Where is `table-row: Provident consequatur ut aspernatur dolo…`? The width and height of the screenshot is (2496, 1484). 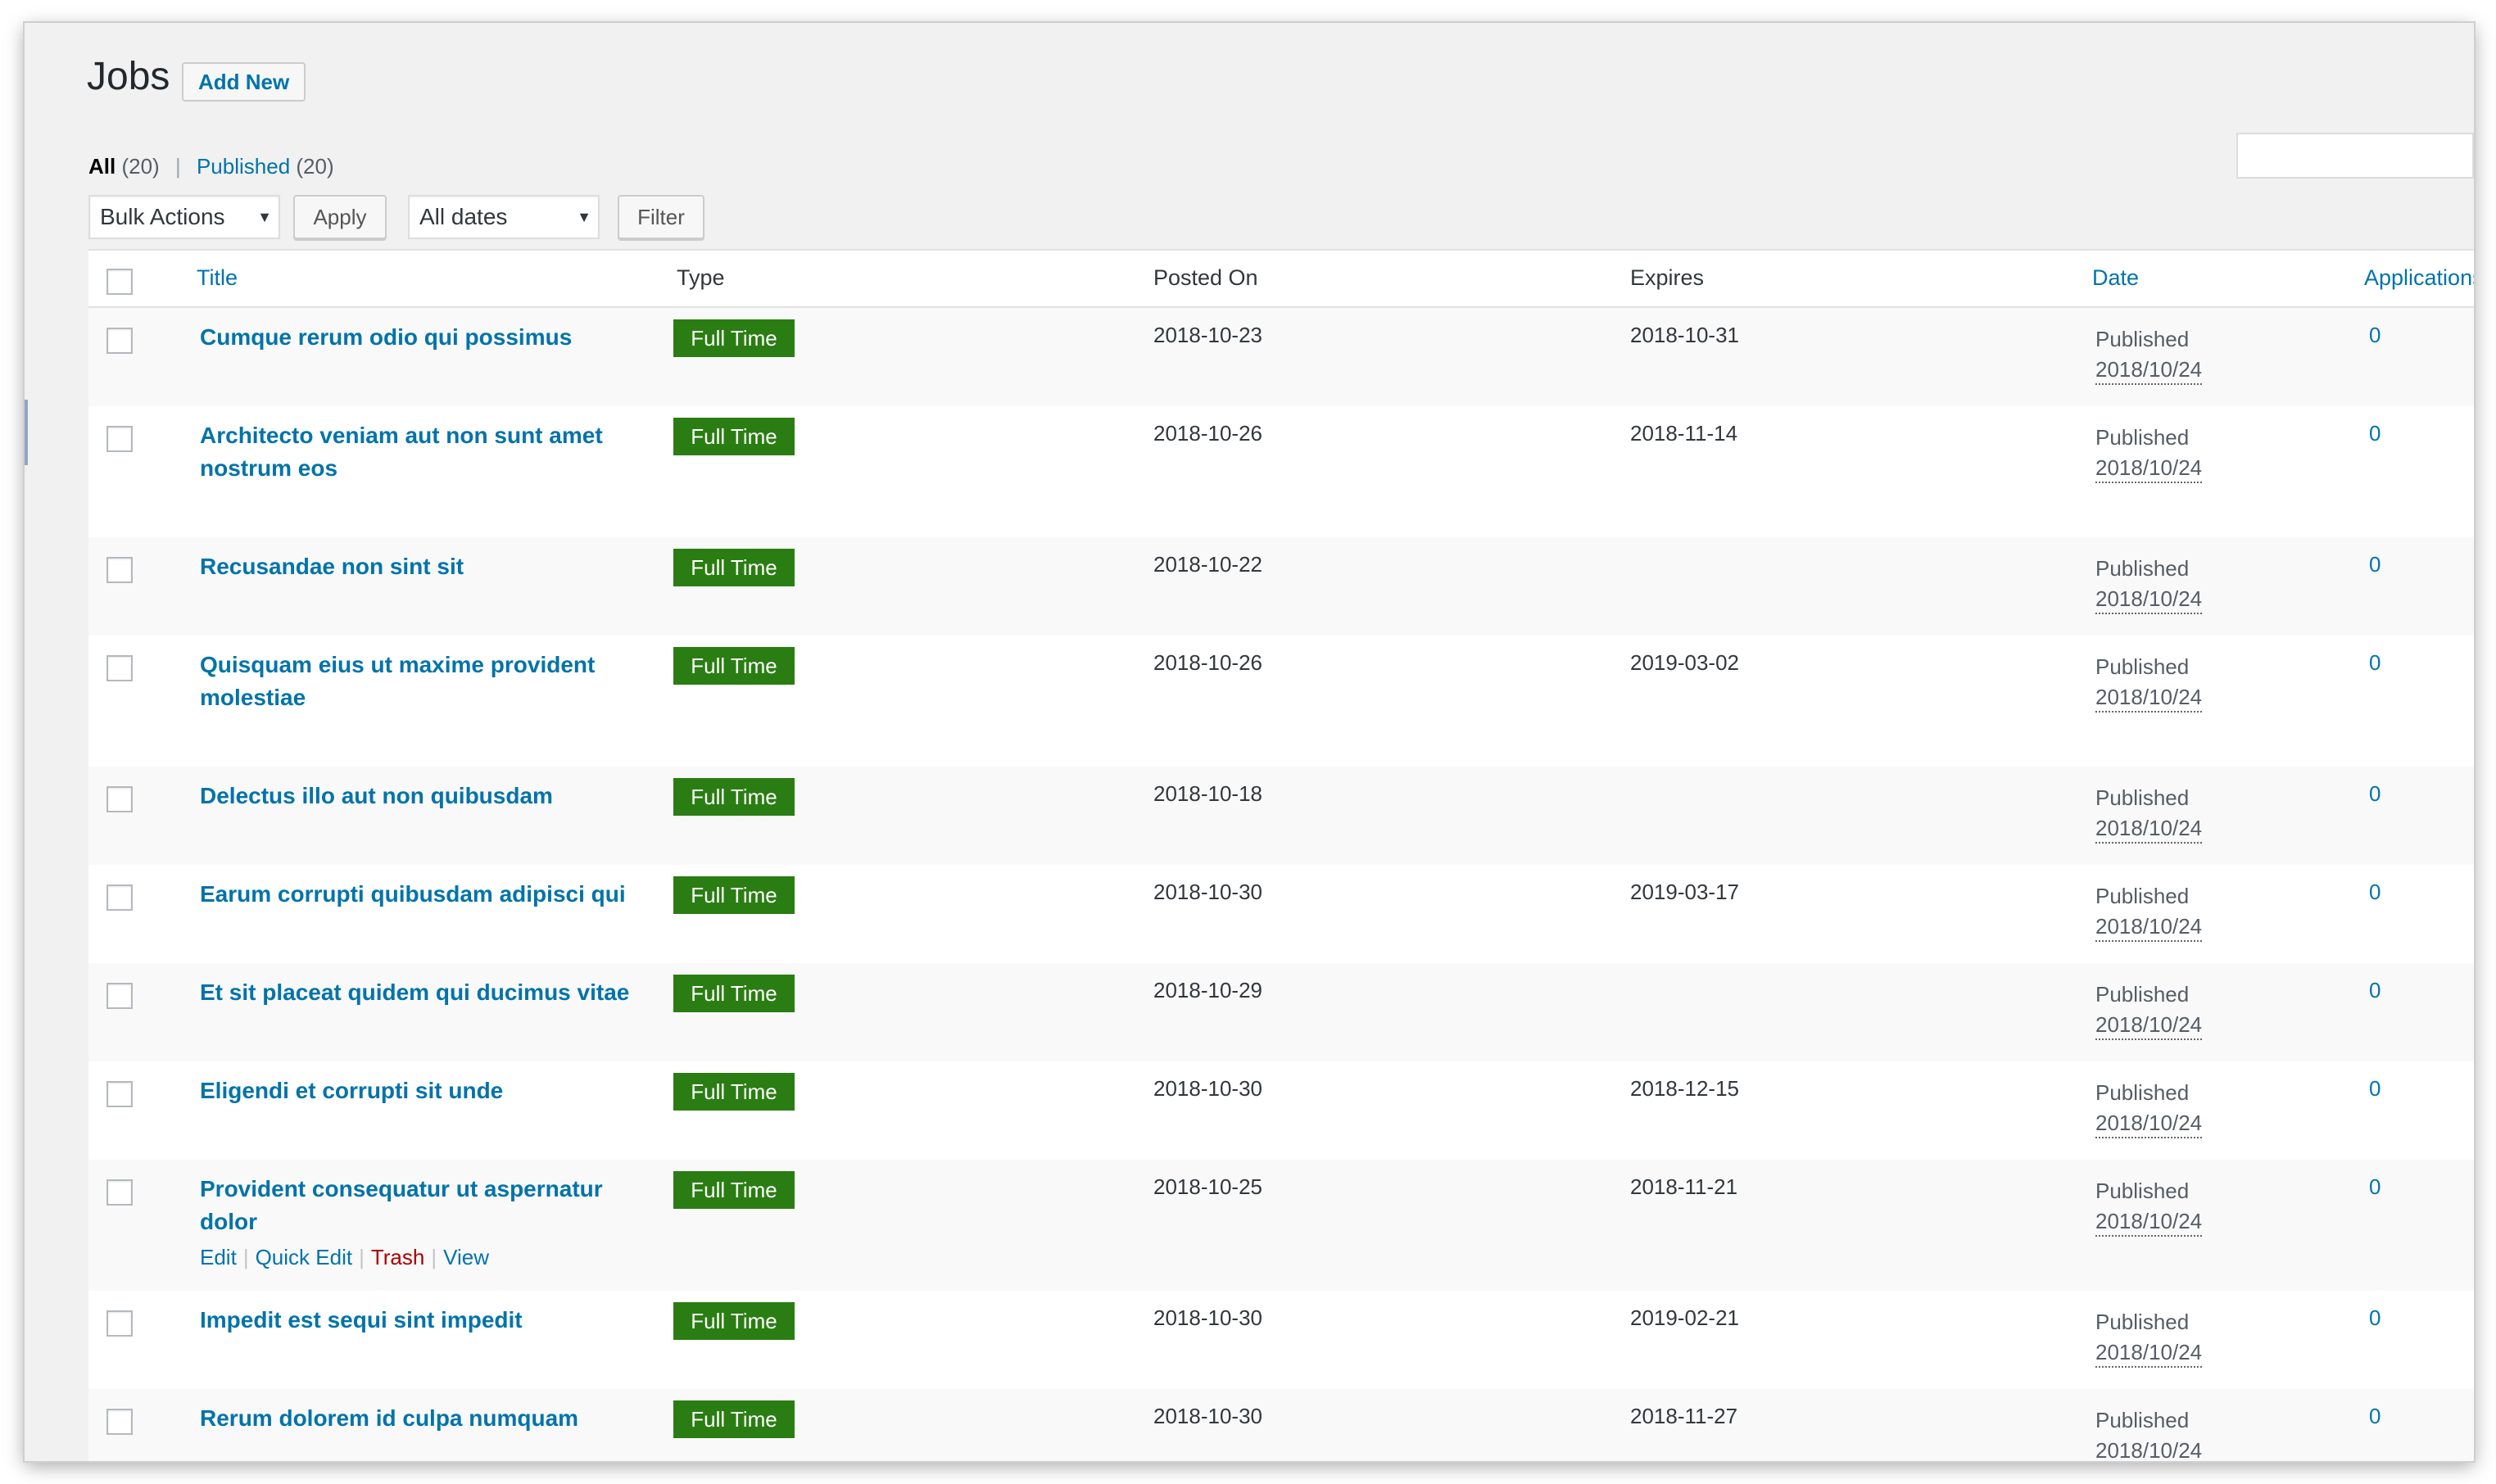 table-row: Provident consequatur ut aspernatur dolo… is located at coordinates (1281, 1225).